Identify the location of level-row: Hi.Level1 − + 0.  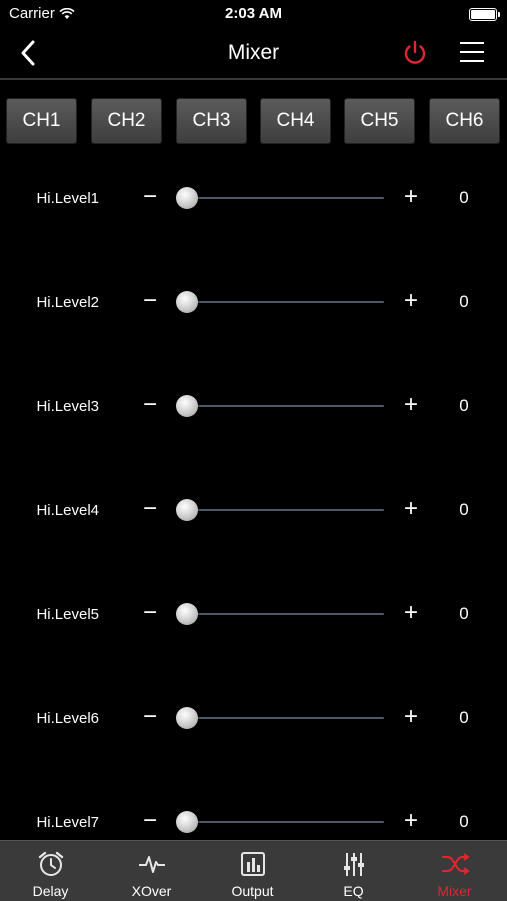
(253, 198).